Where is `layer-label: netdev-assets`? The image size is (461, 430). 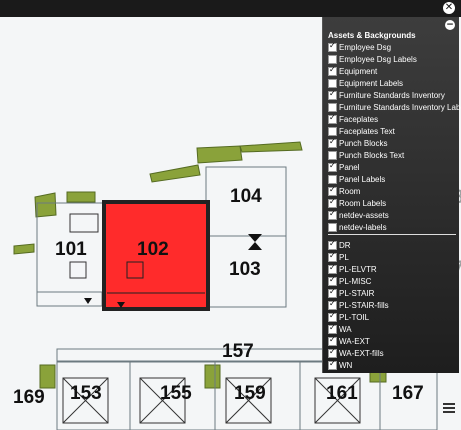
layer-label: netdev-assets is located at coordinates (364, 215).